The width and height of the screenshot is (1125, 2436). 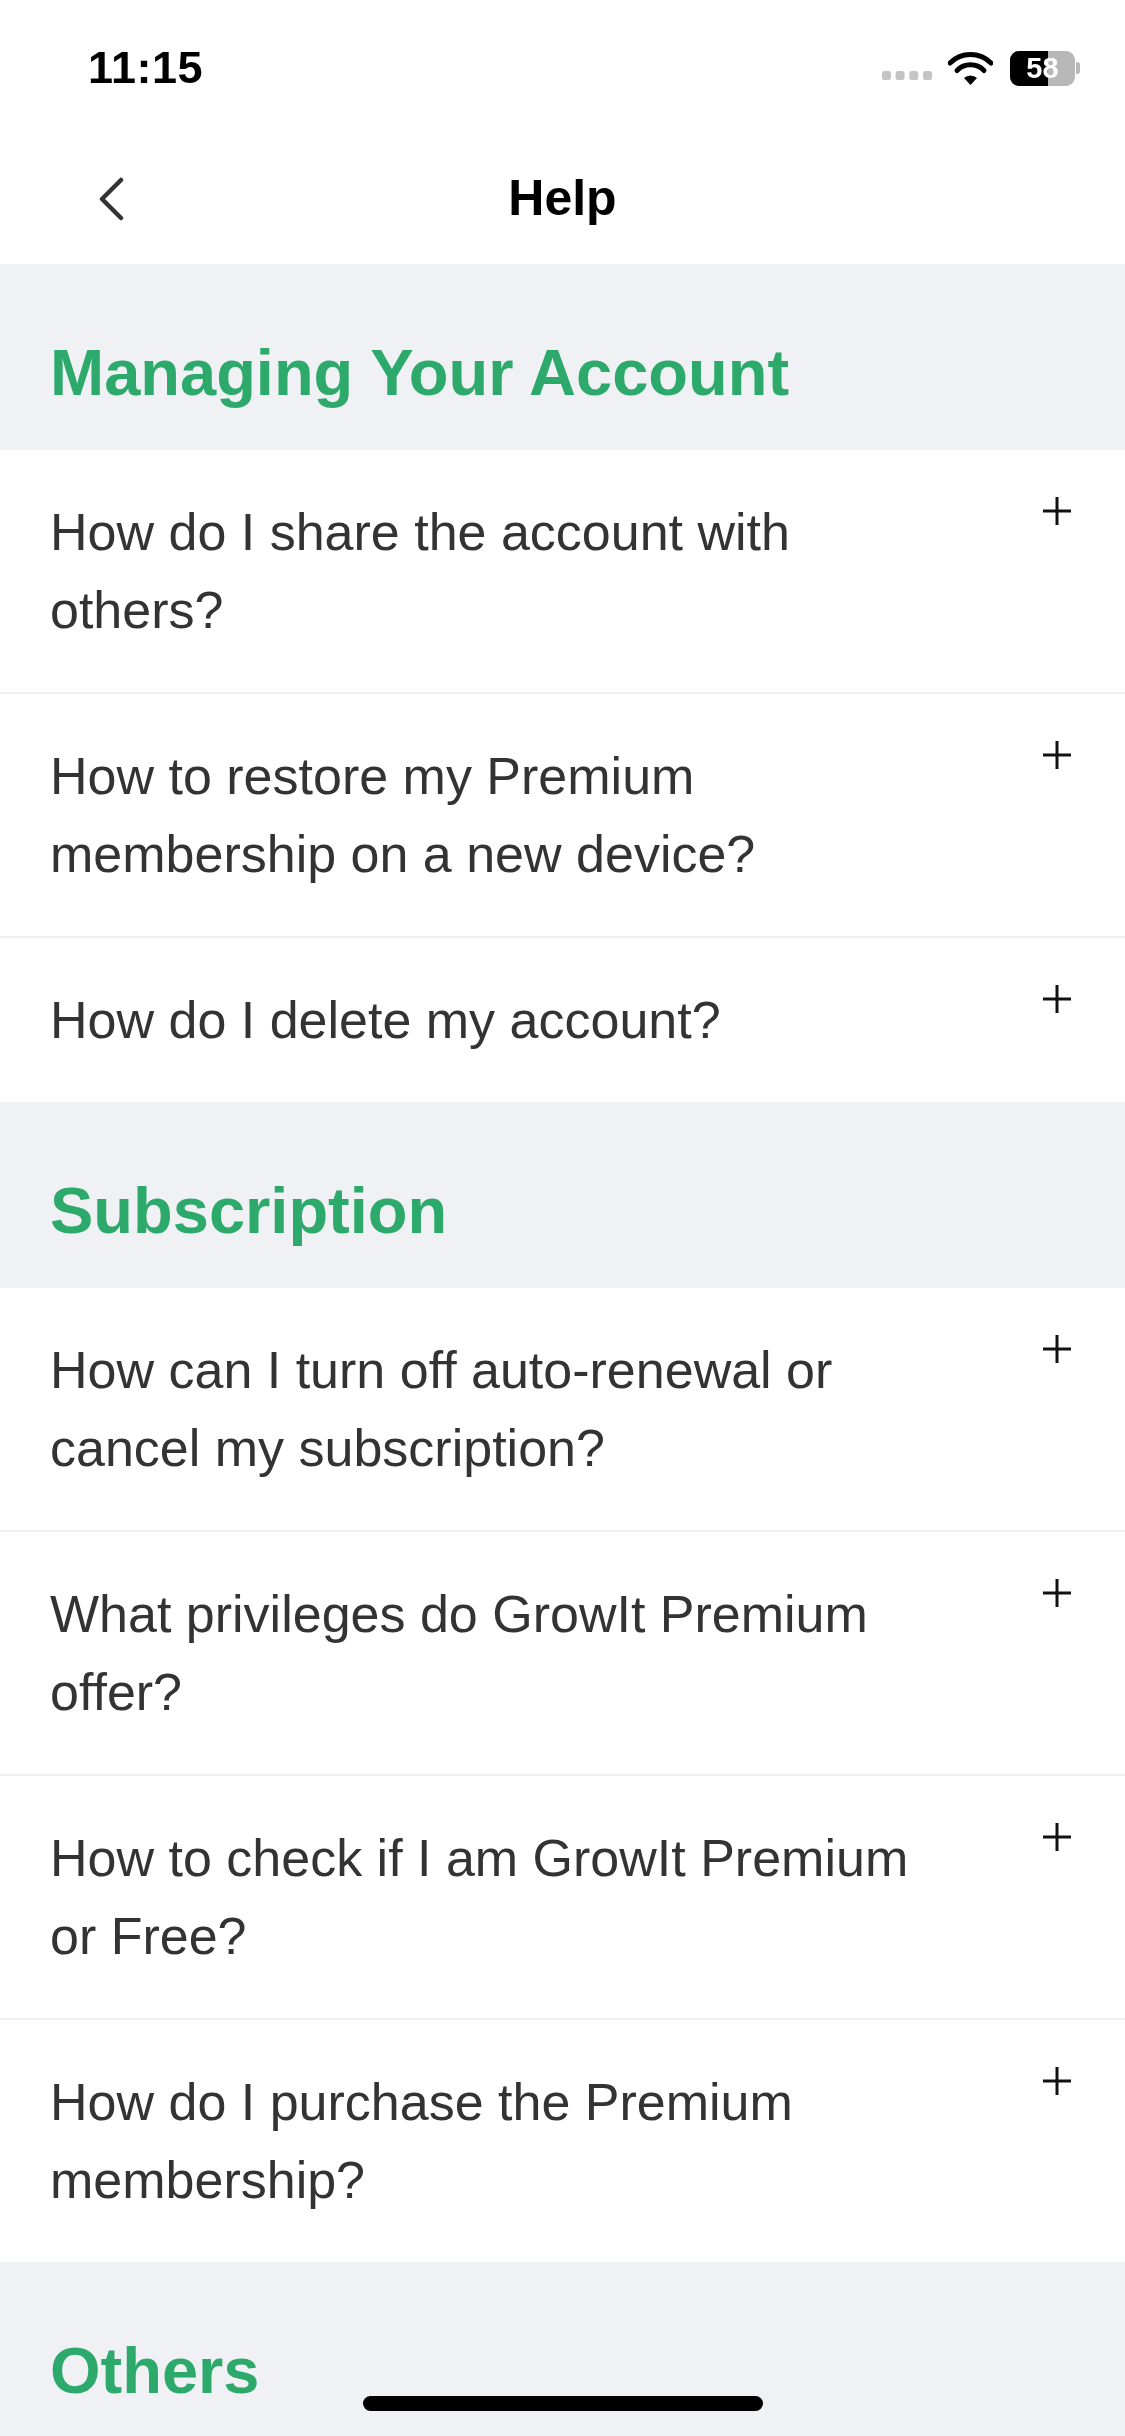 What do you see at coordinates (562, 2349) in the screenshot?
I see `section-heading: Others` at bounding box center [562, 2349].